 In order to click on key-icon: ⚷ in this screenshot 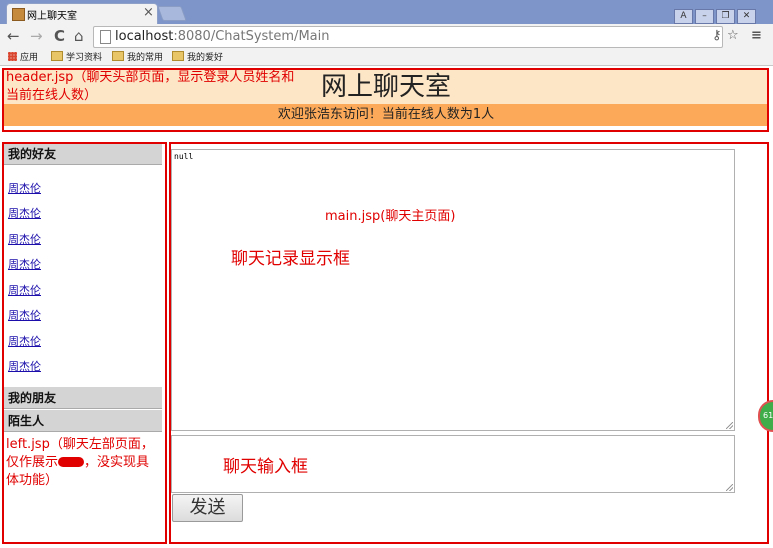, I will do `click(717, 35)`.